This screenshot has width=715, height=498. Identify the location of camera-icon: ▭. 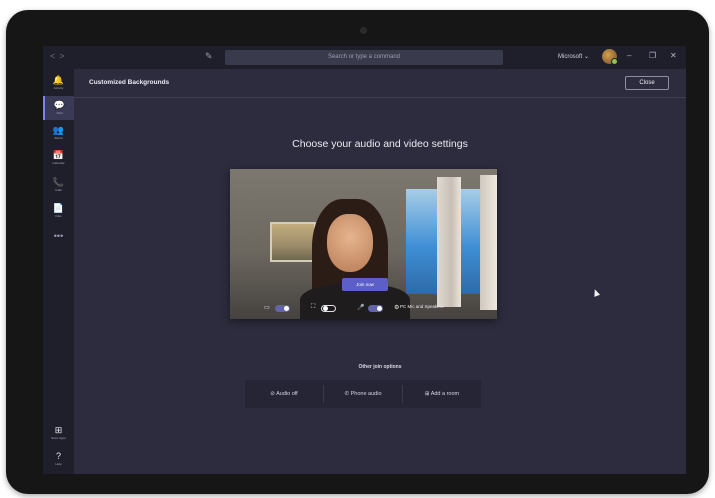
(267, 308).